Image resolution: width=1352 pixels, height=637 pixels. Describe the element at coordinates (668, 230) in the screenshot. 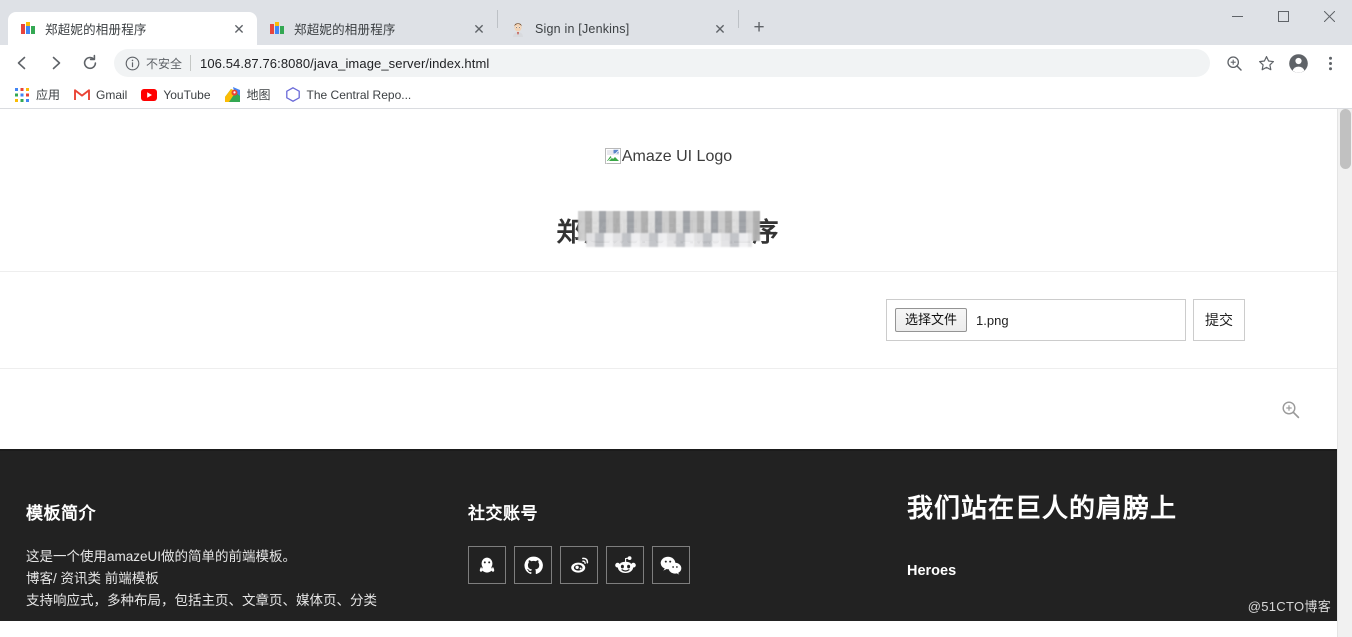

I see `page-title: 郑超妮的相册程序` at that location.